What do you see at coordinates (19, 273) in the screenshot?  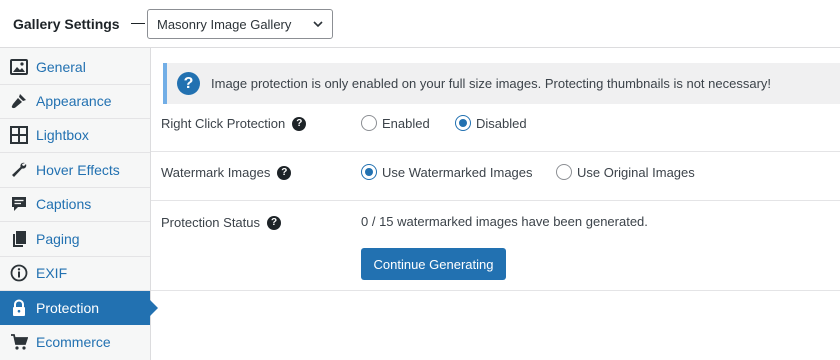 I see `info-icon` at bounding box center [19, 273].